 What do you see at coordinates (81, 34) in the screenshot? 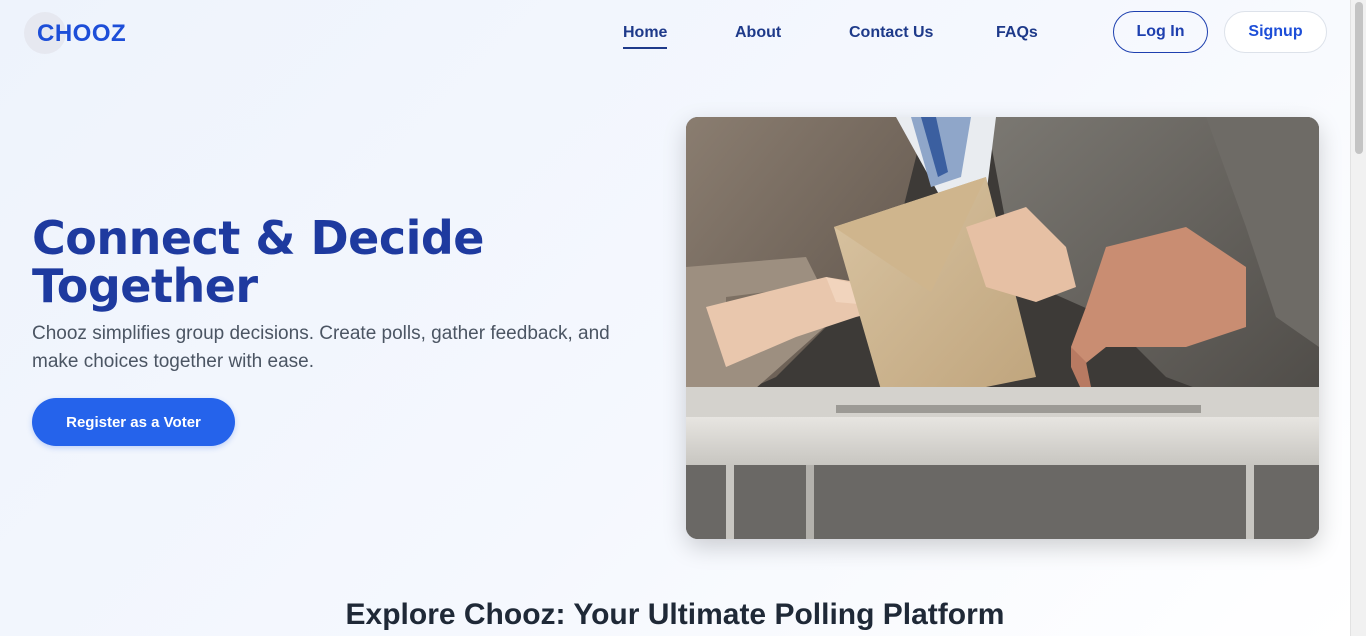
I see `brand-logo: CHOOZ` at bounding box center [81, 34].